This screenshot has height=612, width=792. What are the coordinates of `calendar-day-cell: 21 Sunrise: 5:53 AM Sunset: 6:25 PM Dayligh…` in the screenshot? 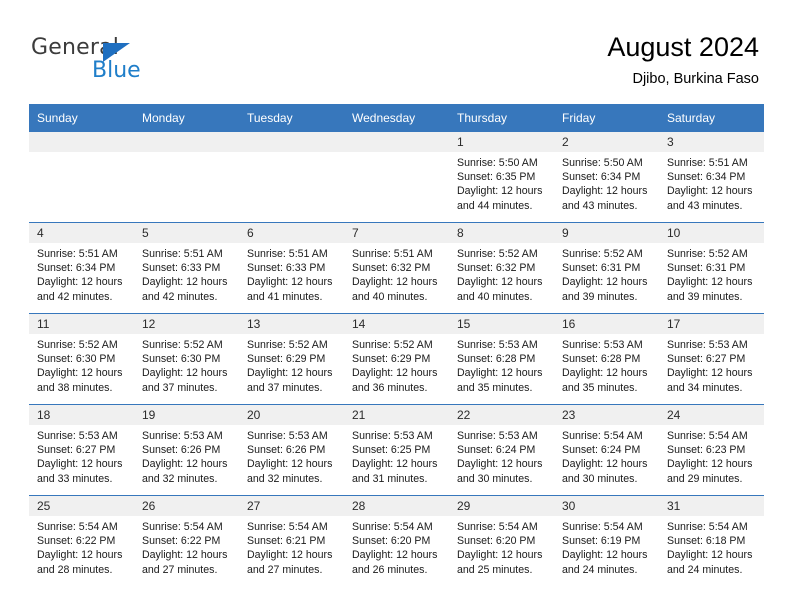 It's located at (396, 450).